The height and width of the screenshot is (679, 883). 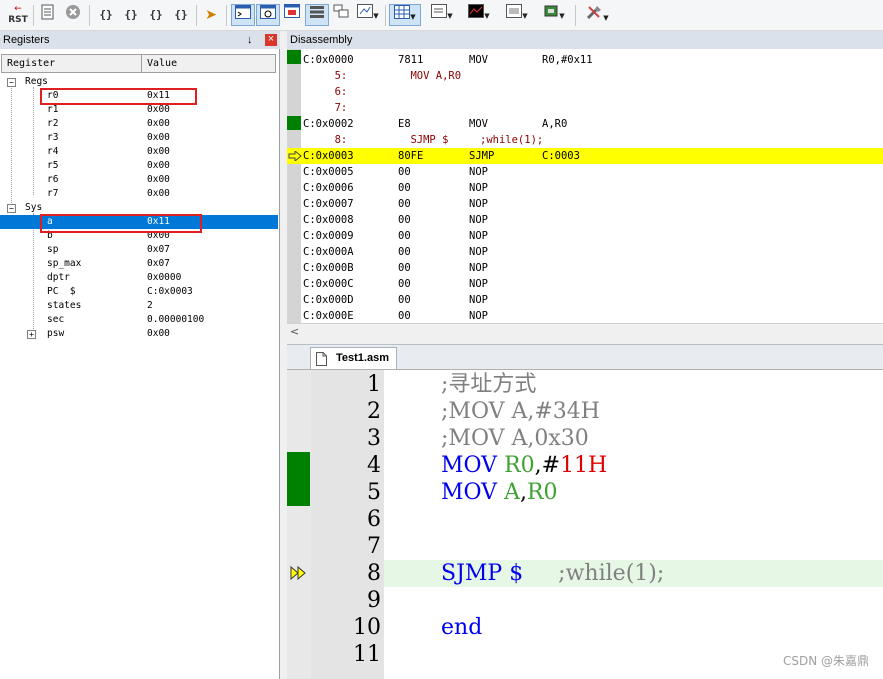 What do you see at coordinates (18, 9) in the screenshot?
I see `reset-arrow-icon: ←` at bounding box center [18, 9].